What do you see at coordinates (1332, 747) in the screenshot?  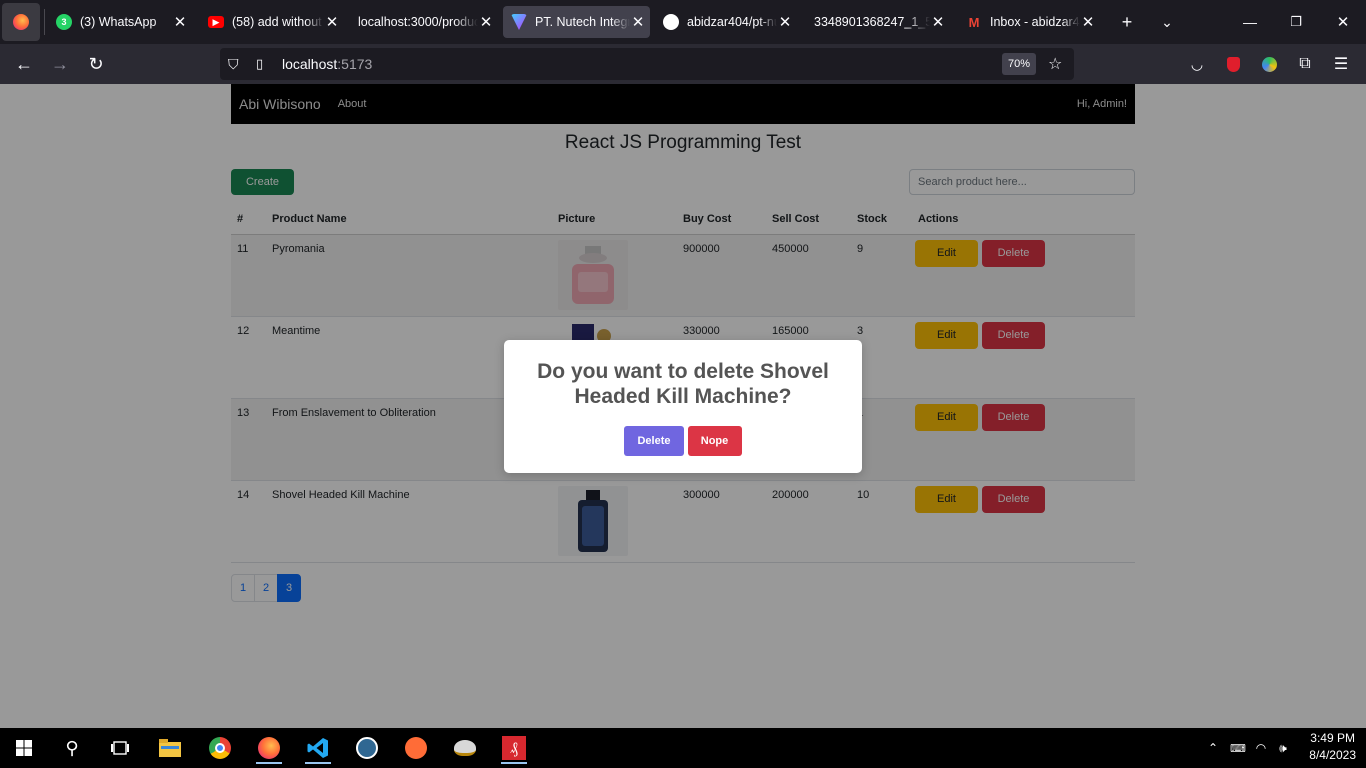 I see `taskbar-clock: 3:49 PM 8/4/2023` at bounding box center [1332, 747].